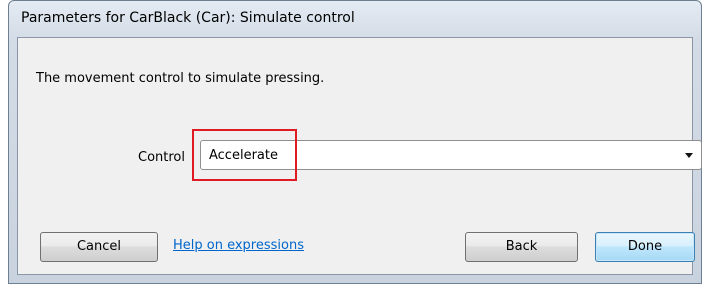  What do you see at coordinates (451, 155) in the screenshot?
I see `control-dropdown: Accelerate` at bounding box center [451, 155].